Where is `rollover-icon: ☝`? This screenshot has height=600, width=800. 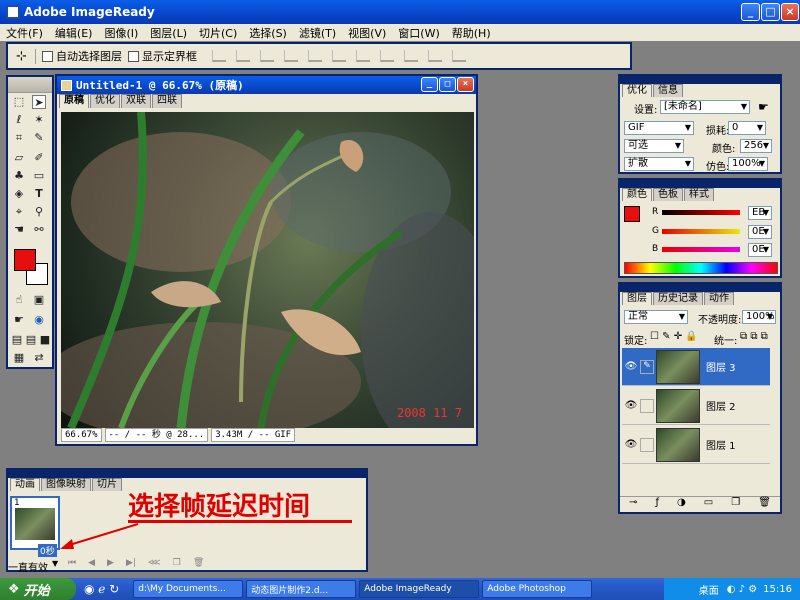 rollover-icon: ☝ is located at coordinates (19, 300).